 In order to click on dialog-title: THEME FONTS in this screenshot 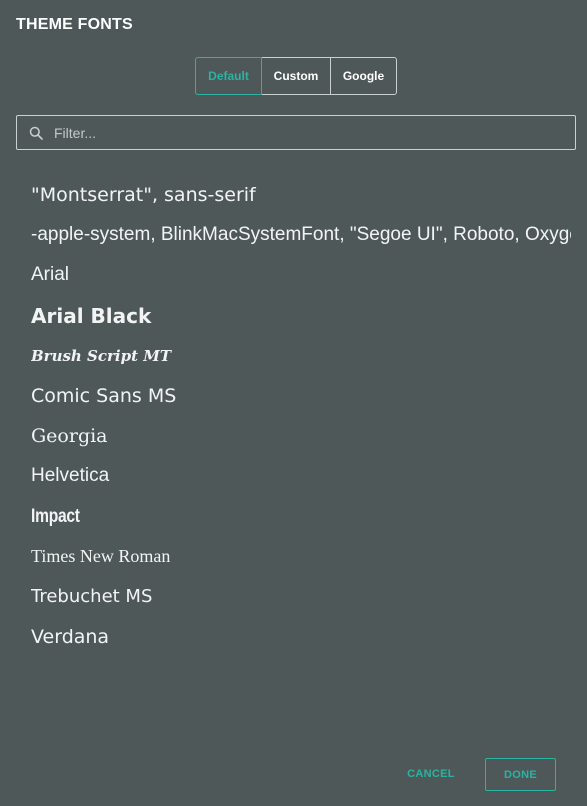, I will do `click(74, 24)`.